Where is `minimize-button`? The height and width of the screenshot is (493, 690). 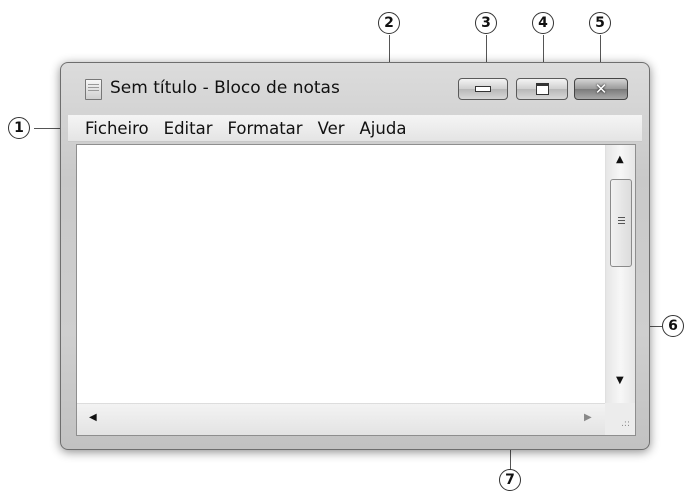
minimize-button is located at coordinates (483, 89).